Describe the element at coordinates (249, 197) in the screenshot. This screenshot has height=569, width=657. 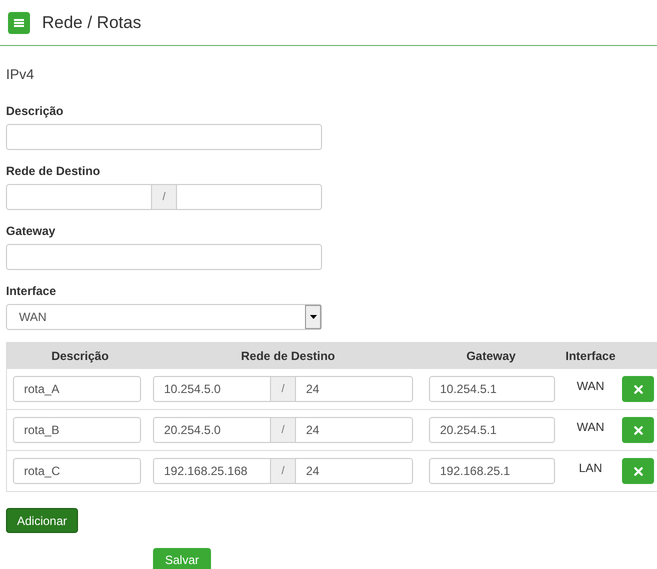
I see `mask-field` at that location.